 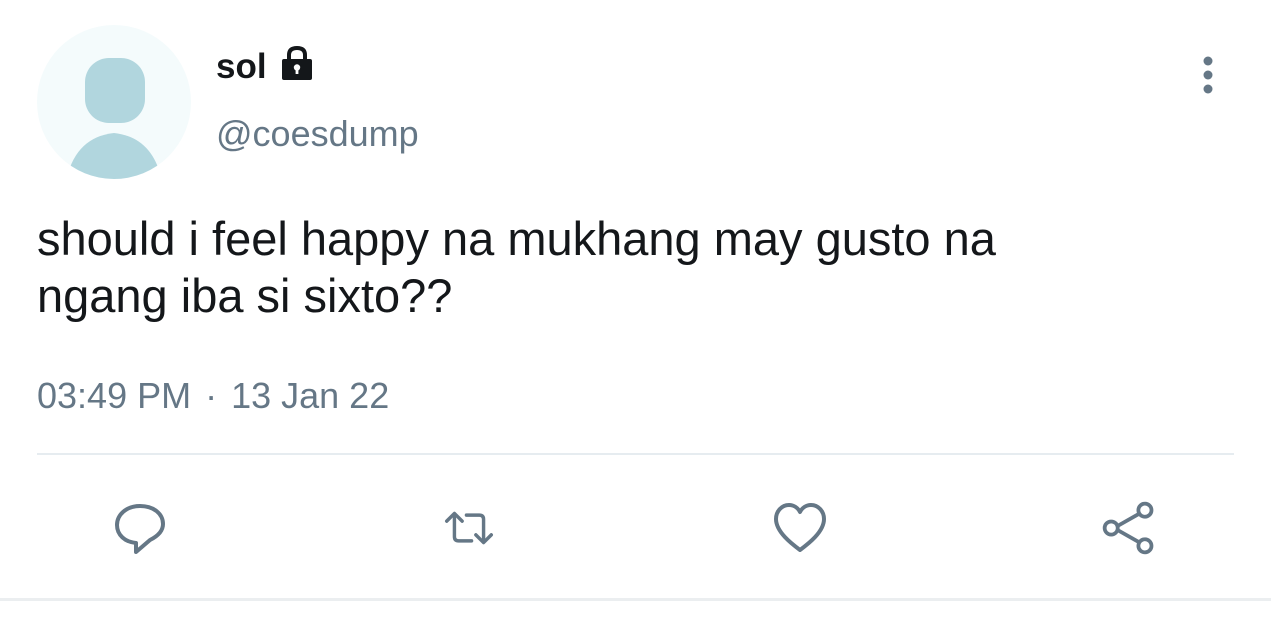 I want to click on avatar, so click(x=114, y=102).